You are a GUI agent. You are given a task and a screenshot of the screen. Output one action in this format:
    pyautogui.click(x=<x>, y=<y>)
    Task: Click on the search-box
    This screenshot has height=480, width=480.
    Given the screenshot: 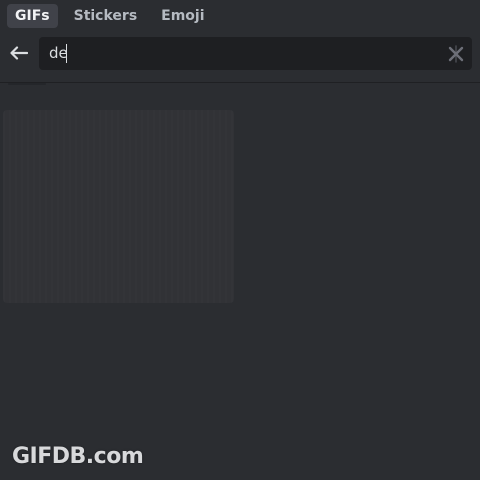 What is the action you would take?
    pyautogui.click(x=255, y=53)
    